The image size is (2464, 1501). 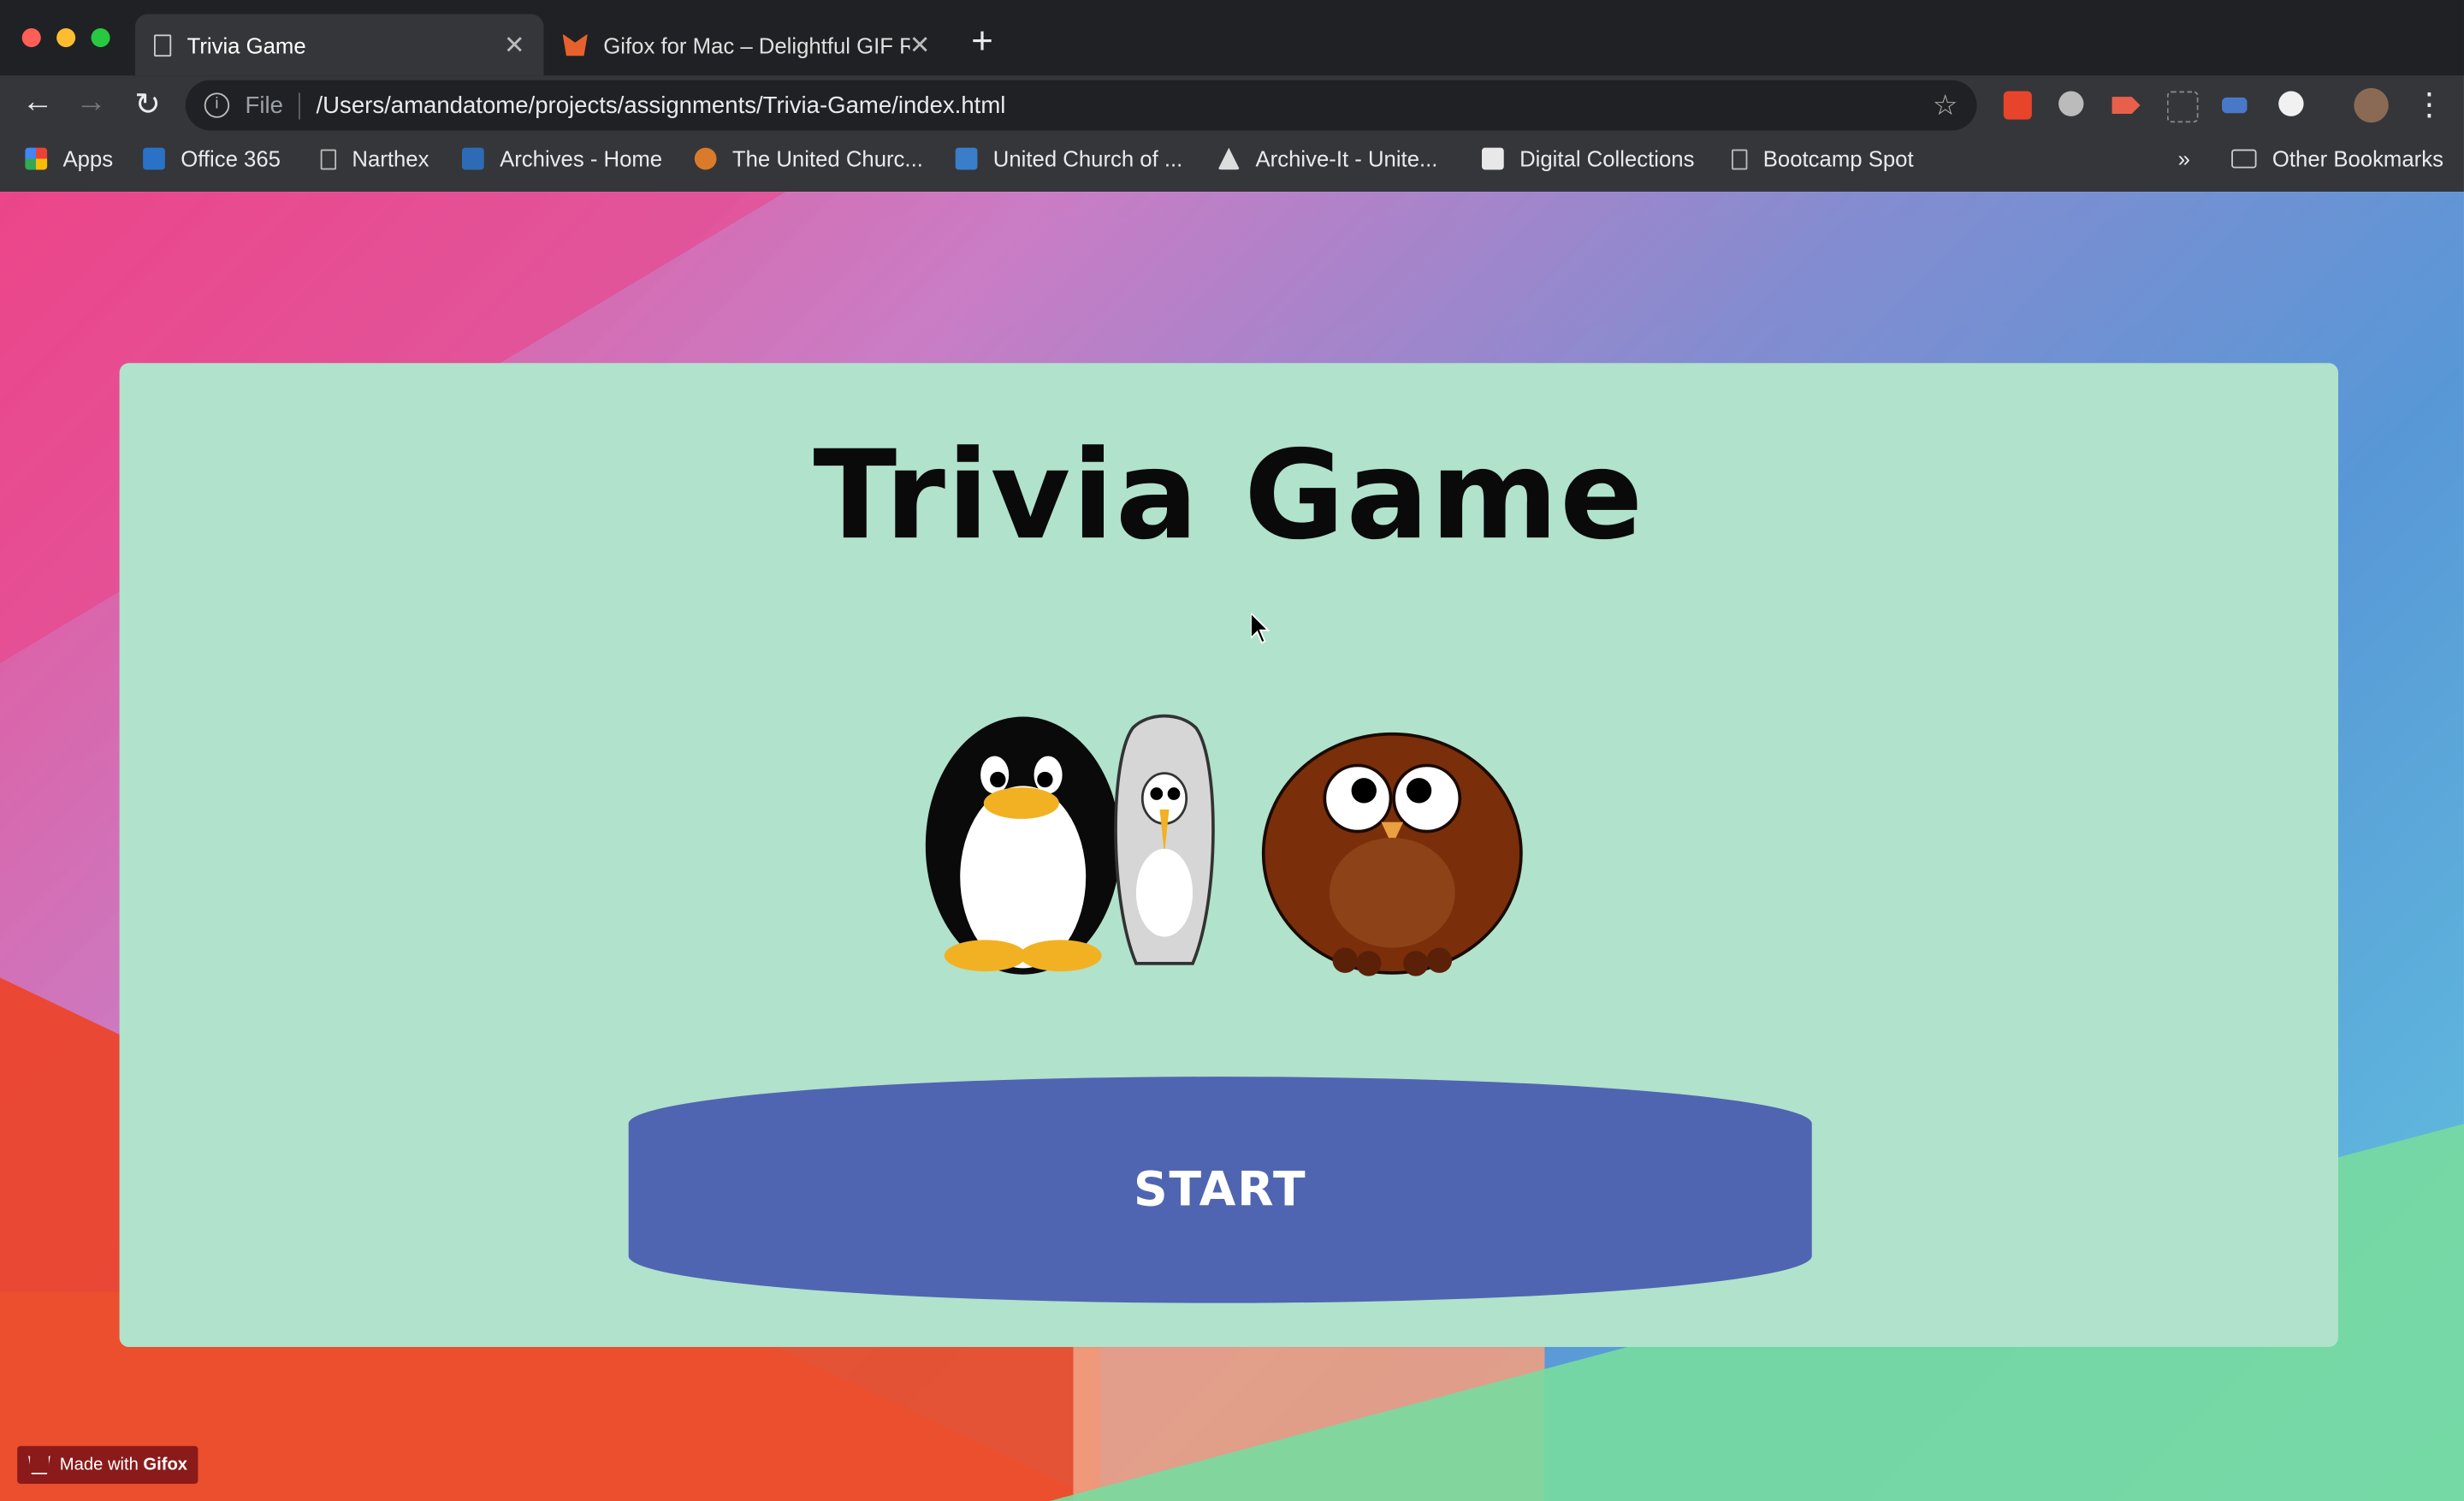 I want to click on block-extension-icon, so click(x=2071, y=104).